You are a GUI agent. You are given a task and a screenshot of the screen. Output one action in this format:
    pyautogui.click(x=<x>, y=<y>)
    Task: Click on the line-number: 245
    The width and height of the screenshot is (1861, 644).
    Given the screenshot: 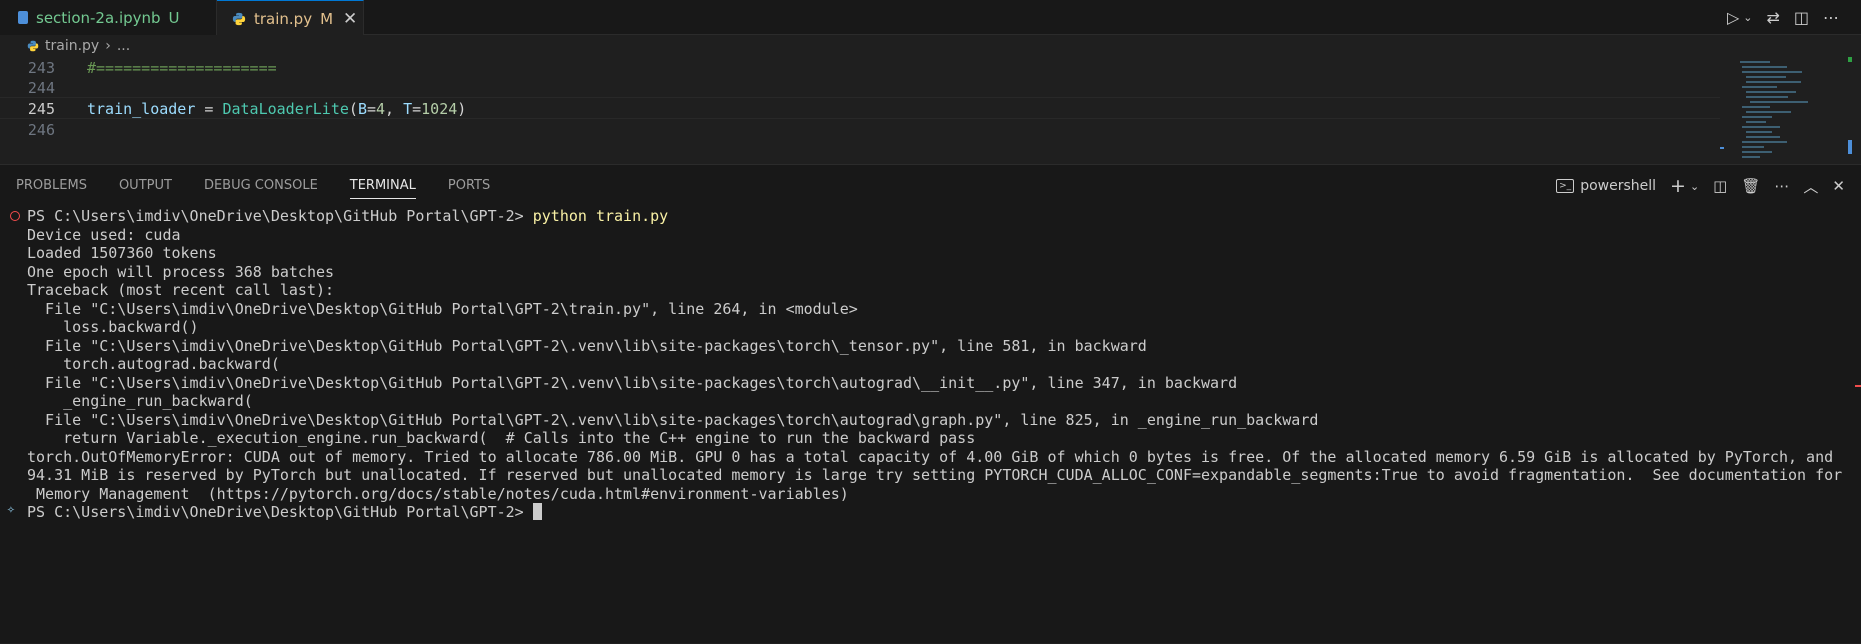 What is the action you would take?
    pyautogui.click(x=41, y=109)
    